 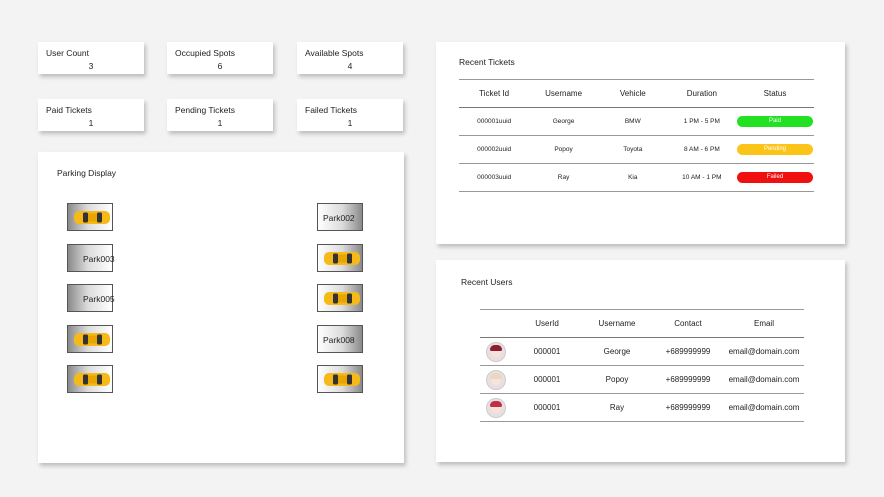 What do you see at coordinates (701, 177) in the screenshot?
I see `table-cell: 10 AM - 1 PM` at bounding box center [701, 177].